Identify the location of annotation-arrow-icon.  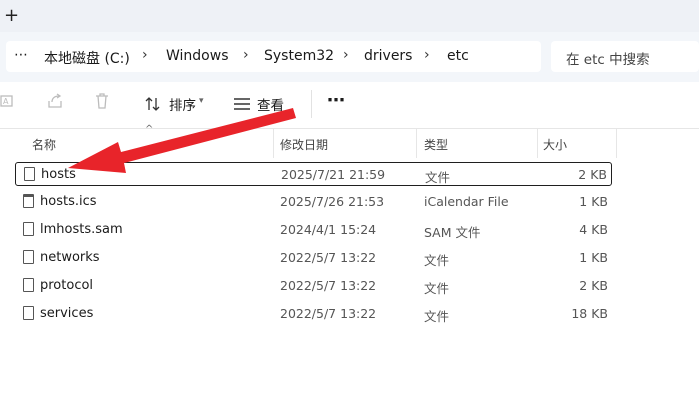
(182, 140).